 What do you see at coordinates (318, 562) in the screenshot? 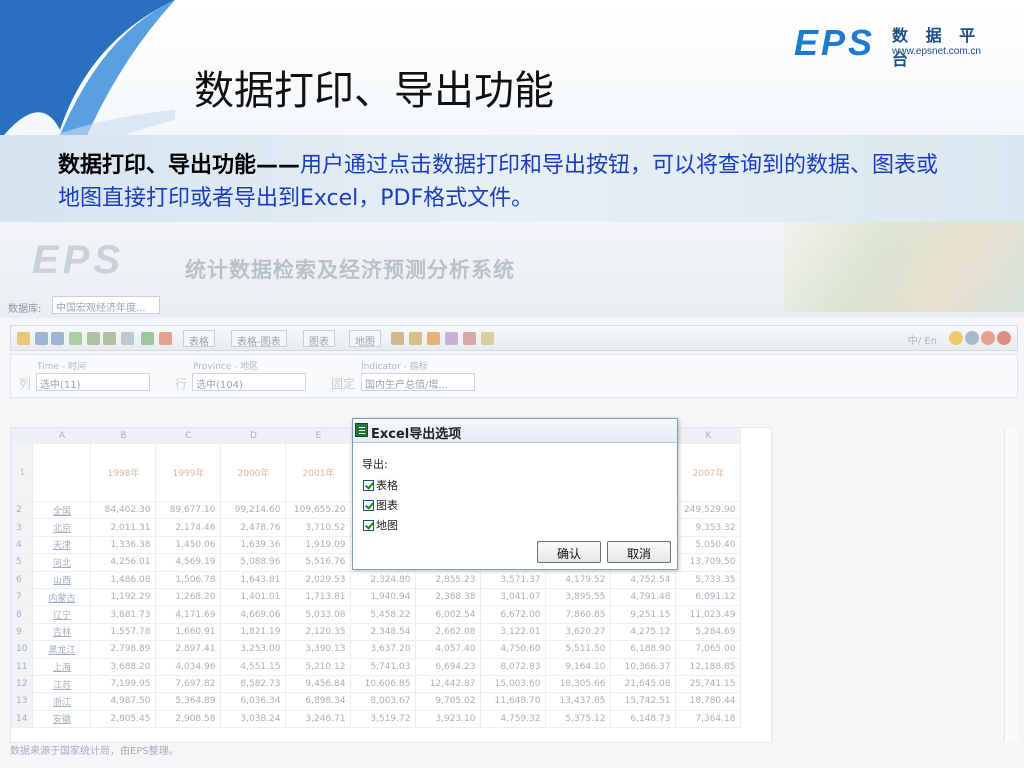
I see `value-cell: 5,516.76` at bounding box center [318, 562].